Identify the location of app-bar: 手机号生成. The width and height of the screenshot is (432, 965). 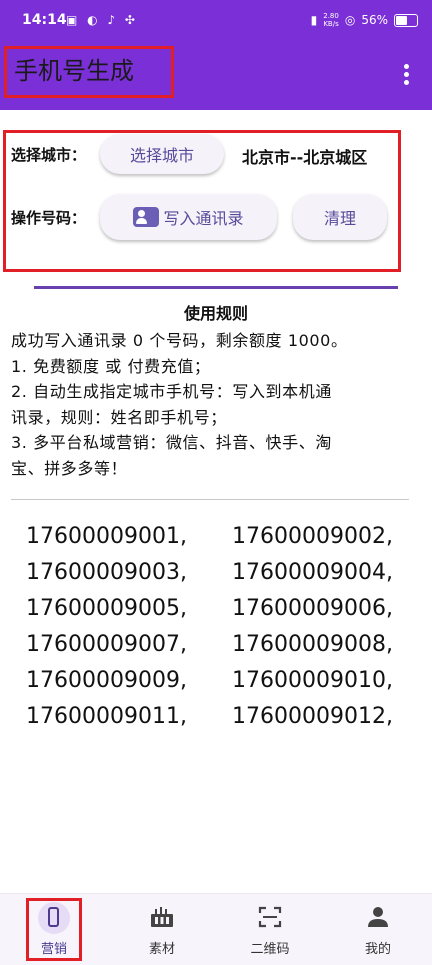
(216, 75).